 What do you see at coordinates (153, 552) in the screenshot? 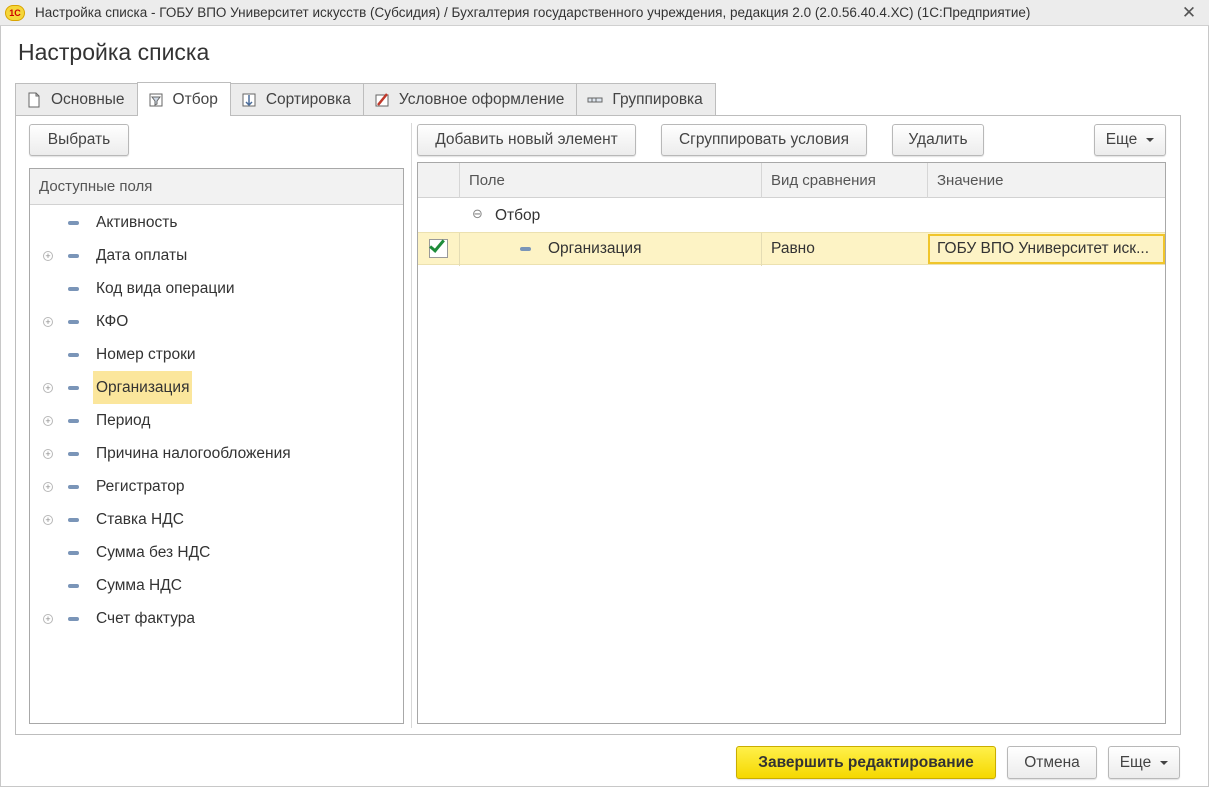
I see `tree-item-label: Сумма без НДС` at bounding box center [153, 552].